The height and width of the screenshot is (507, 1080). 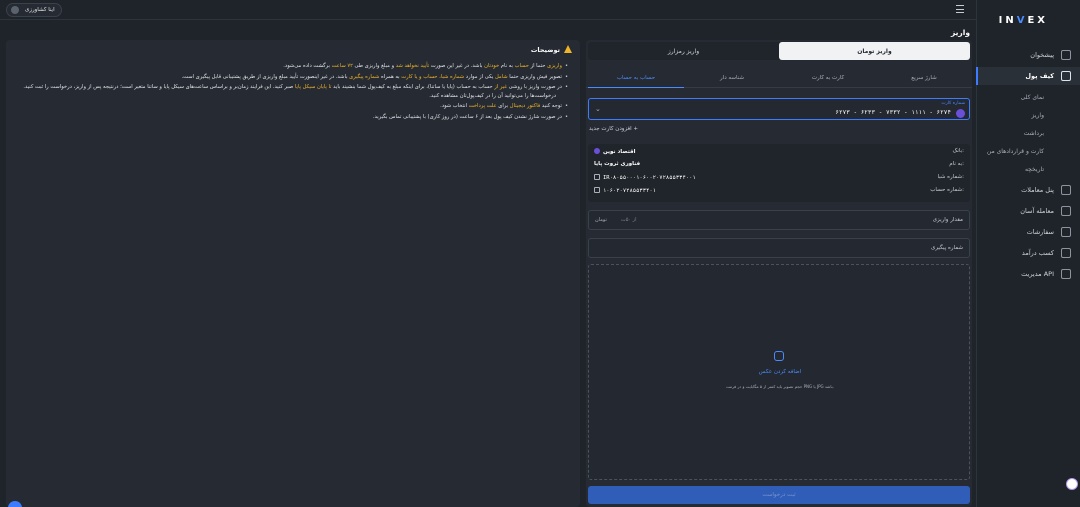 I want to click on card-select-label: شماره کارت, so click(x=953, y=103).